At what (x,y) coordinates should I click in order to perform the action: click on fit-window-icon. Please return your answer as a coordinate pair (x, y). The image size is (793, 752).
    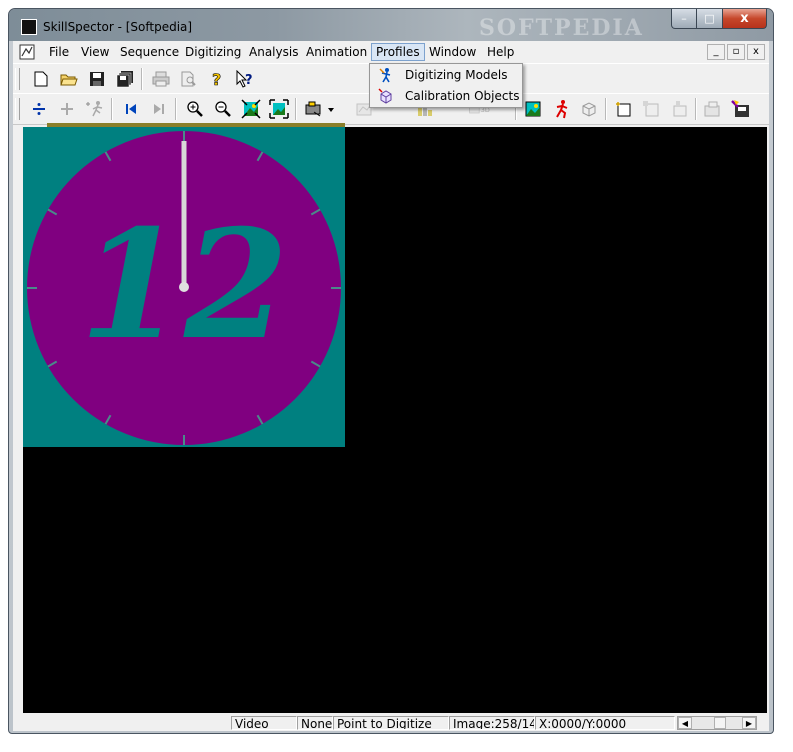
    Looking at the image, I should click on (279, 109).